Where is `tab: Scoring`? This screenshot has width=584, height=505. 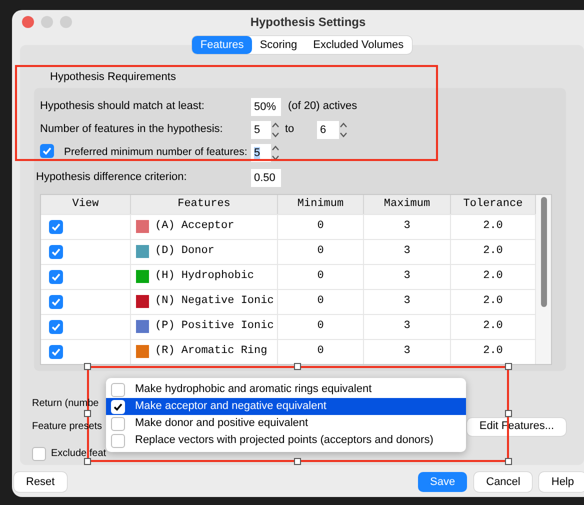
tab: Scoring is located at coordinates (279, 45).